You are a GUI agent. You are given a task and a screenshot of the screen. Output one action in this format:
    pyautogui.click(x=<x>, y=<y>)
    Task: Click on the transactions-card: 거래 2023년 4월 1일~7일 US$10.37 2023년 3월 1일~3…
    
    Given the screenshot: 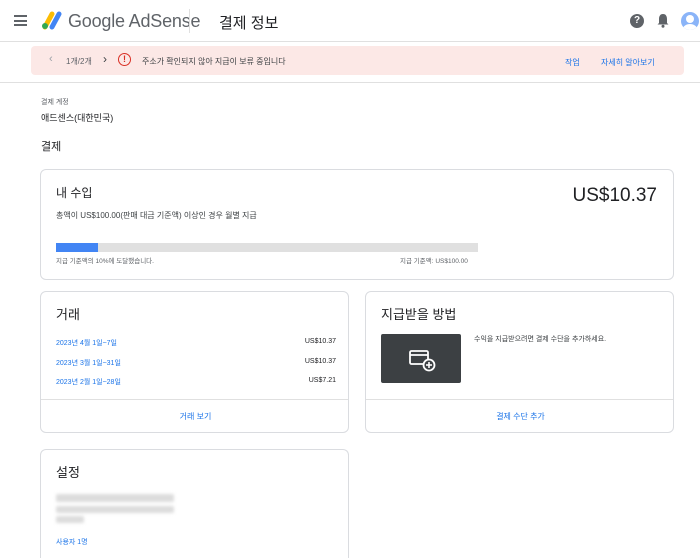 What is the action you would take?
    pyautogui.click(x=194, y=362)
    